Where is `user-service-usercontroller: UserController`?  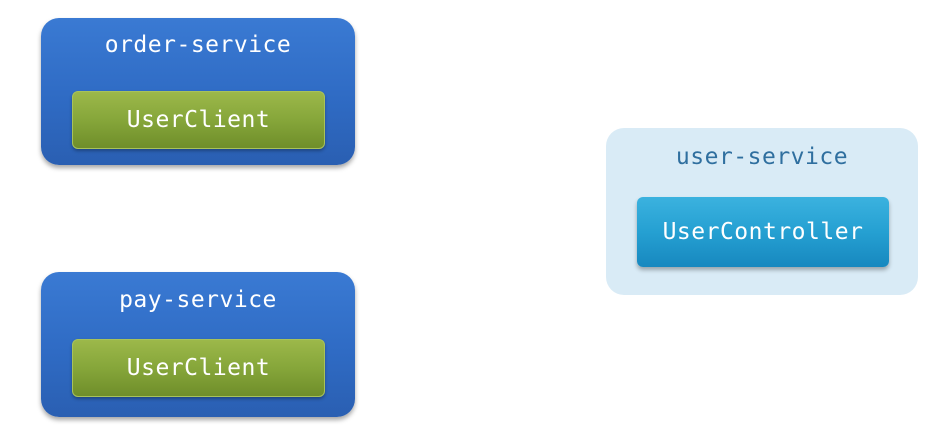 user-service-usercontroller: UserController is located at coordinates (763, 232).